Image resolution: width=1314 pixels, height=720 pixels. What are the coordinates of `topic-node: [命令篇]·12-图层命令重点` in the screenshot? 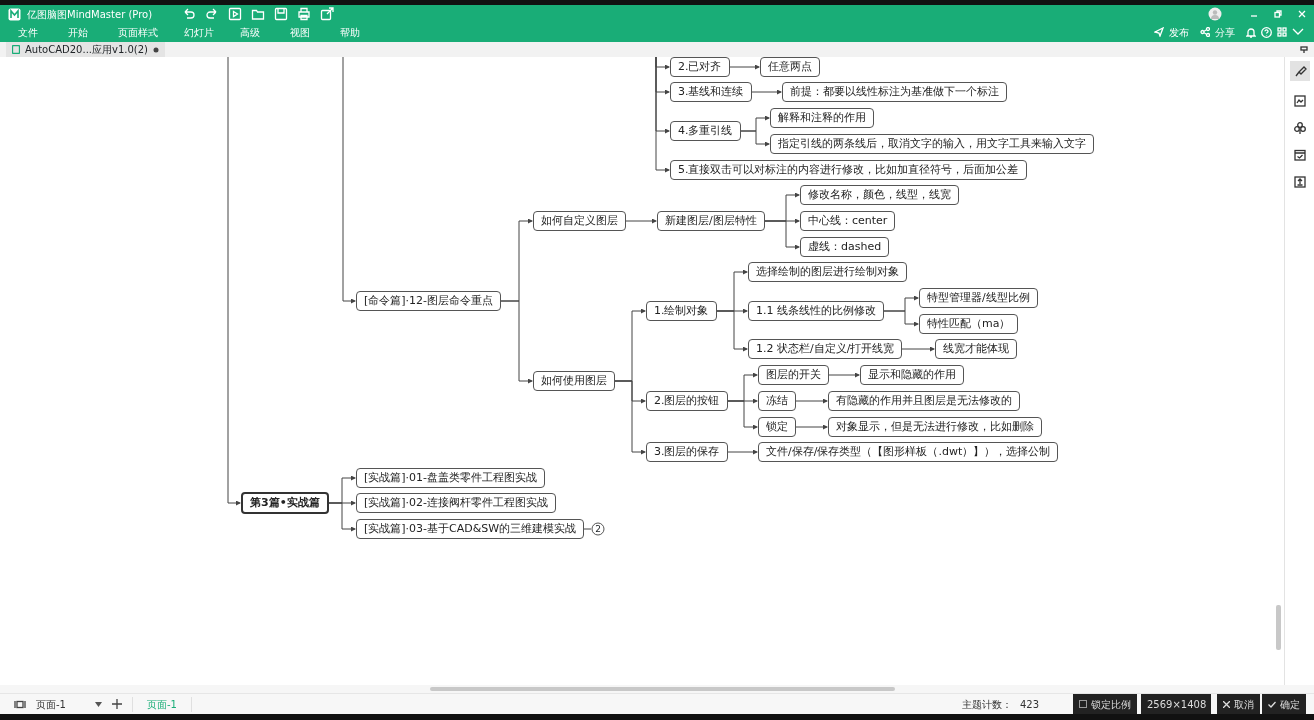 It's located at (429, 301).